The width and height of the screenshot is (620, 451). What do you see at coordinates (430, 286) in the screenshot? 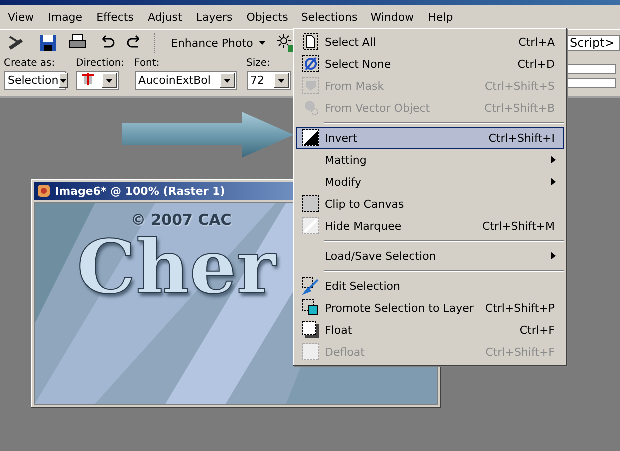
I see `menu-item: Edit Selection` at bounding box center [430, 286].